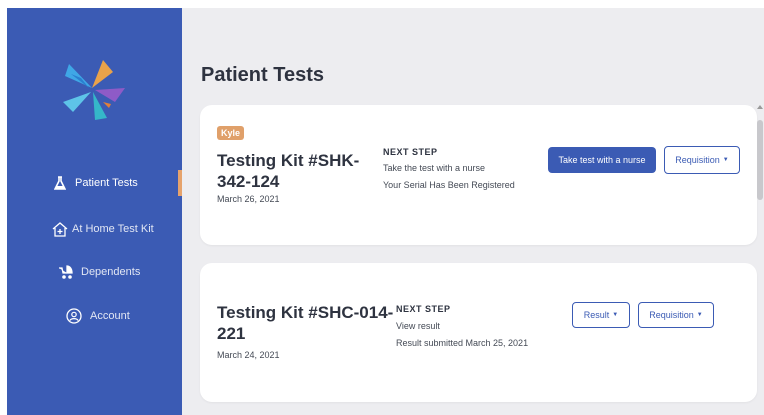 This screenshot has height=415, width=764. What do you see at coordinates (760, 255) in the screenshot?
I see `vertical-scrollbar` at bounding box center [760, 255].